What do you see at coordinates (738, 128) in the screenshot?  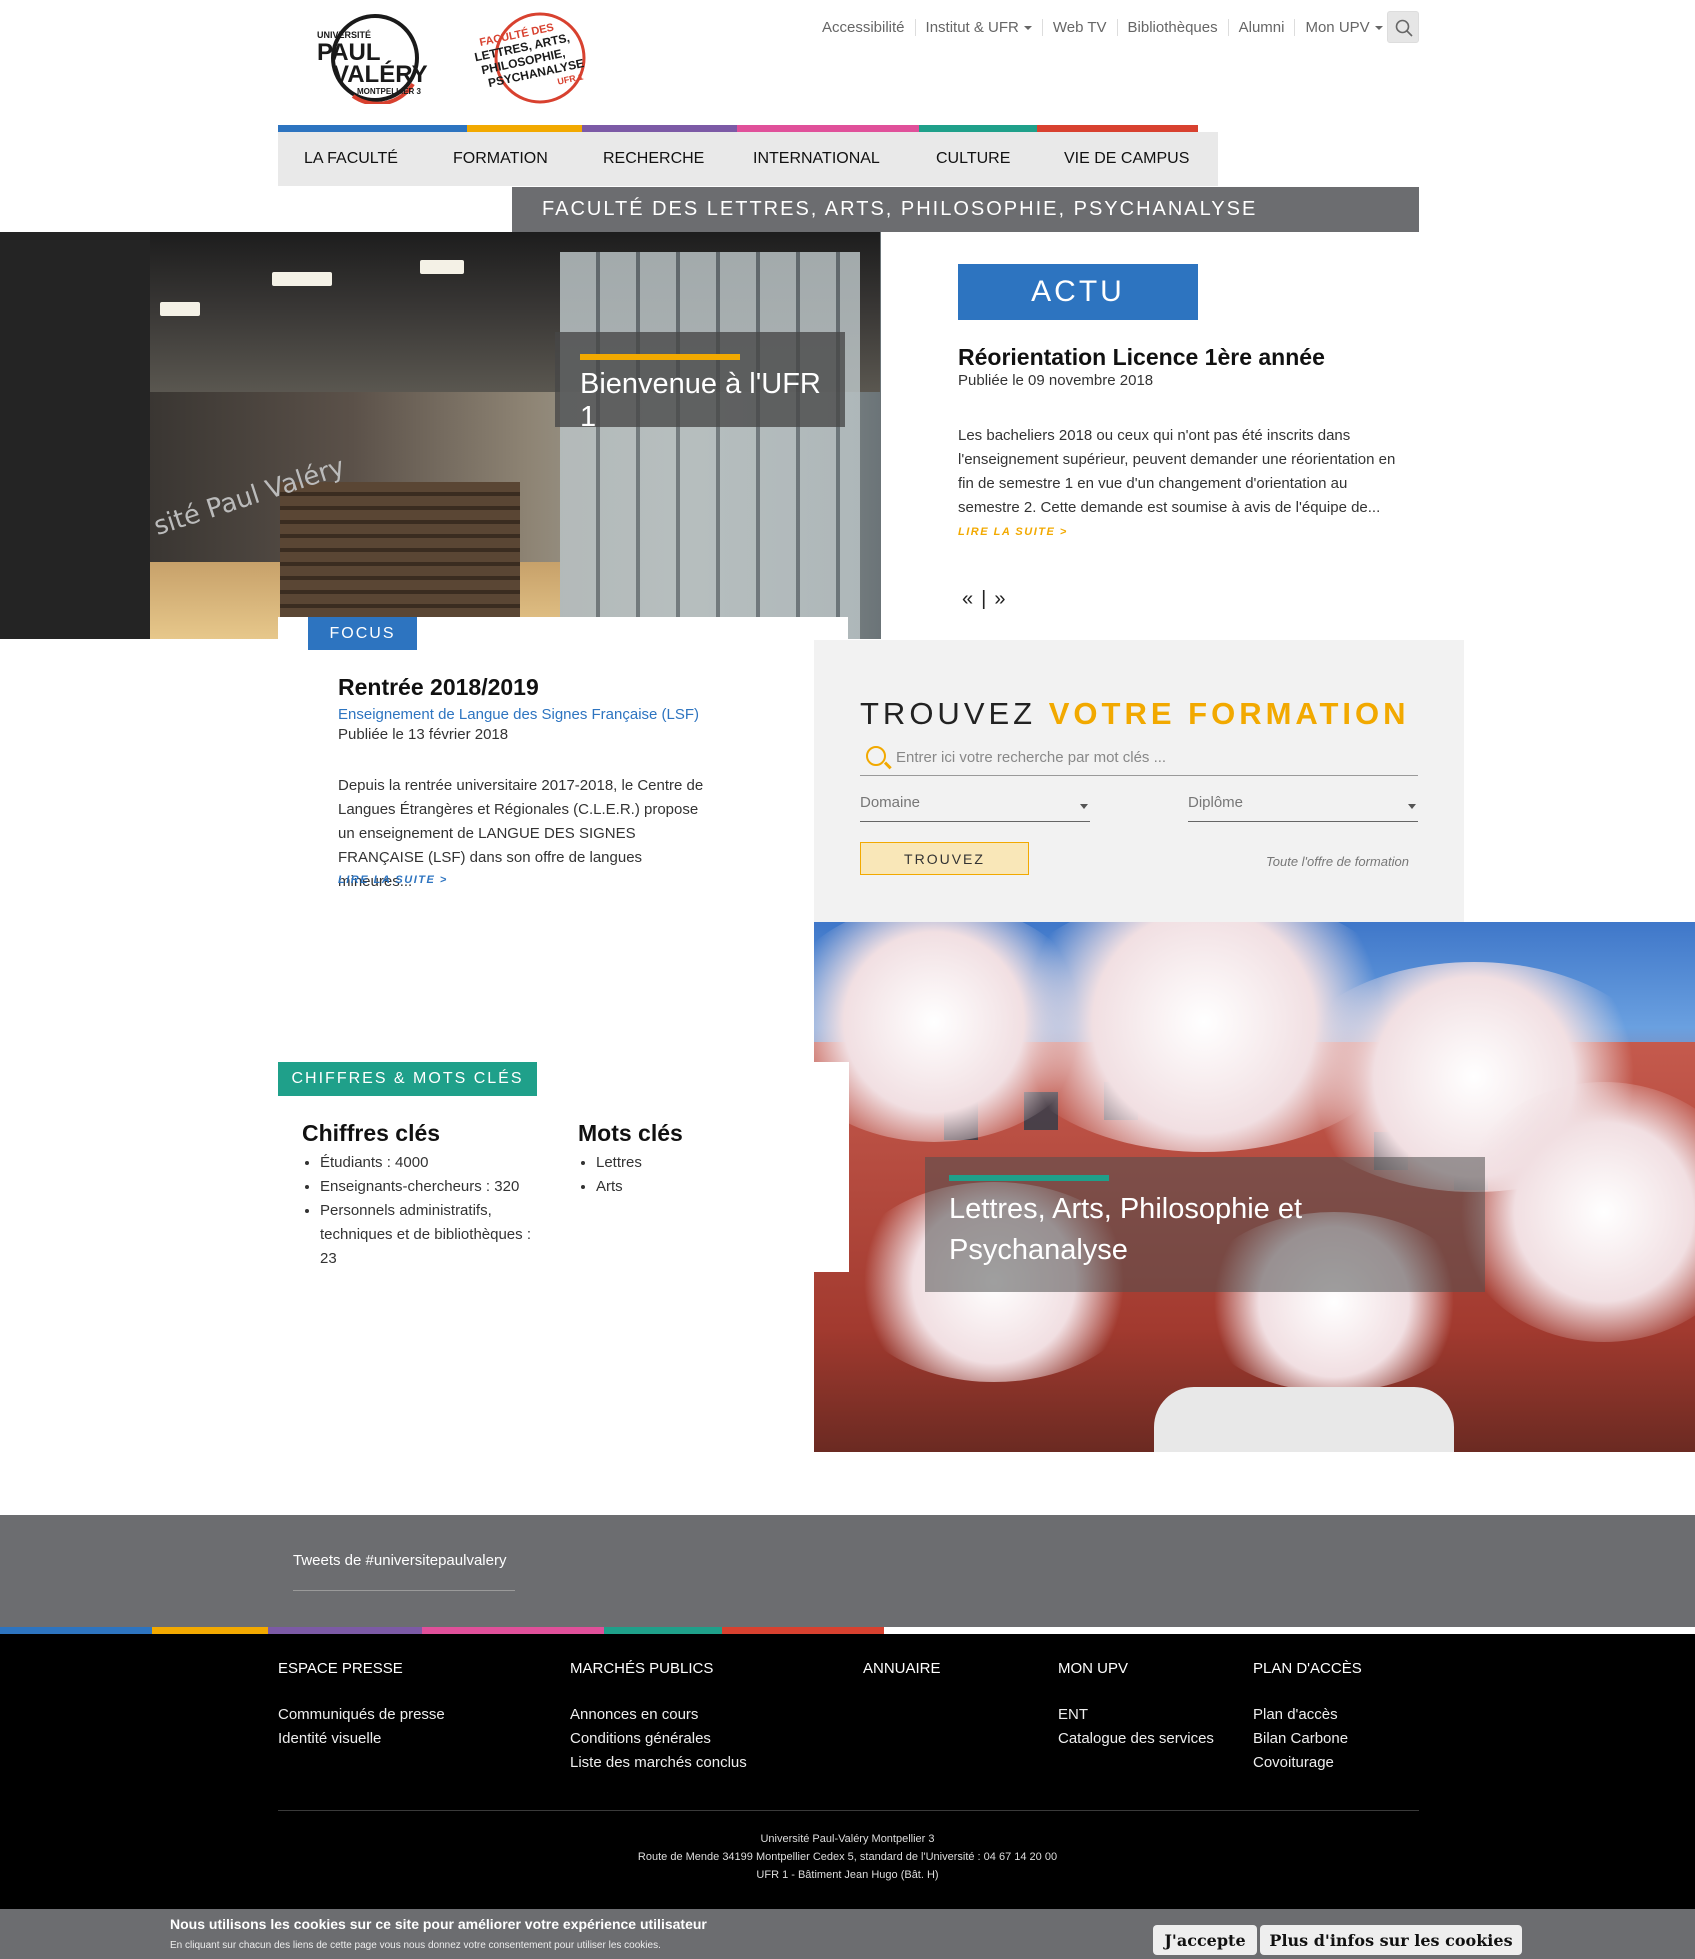 I see `color-stripe` at bounding box center [738, 128].